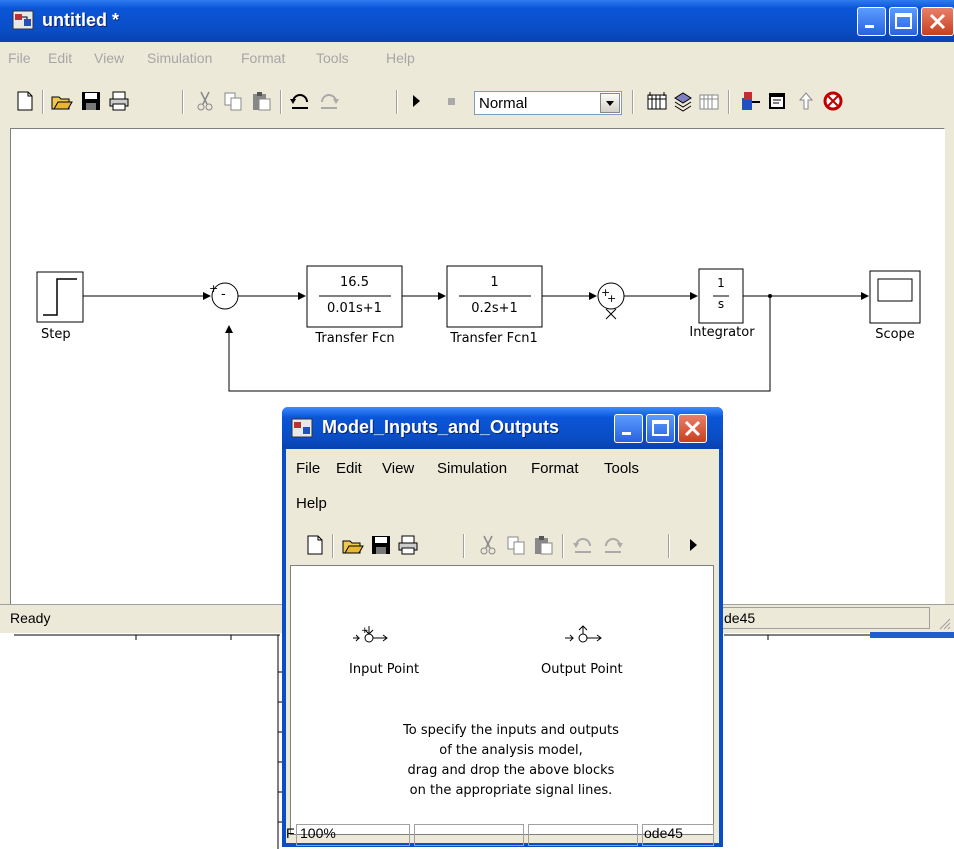 The image size is (954, 849). Describe the element at coordinates (60, 297) in the screenshot. I see `step-block` at that location.